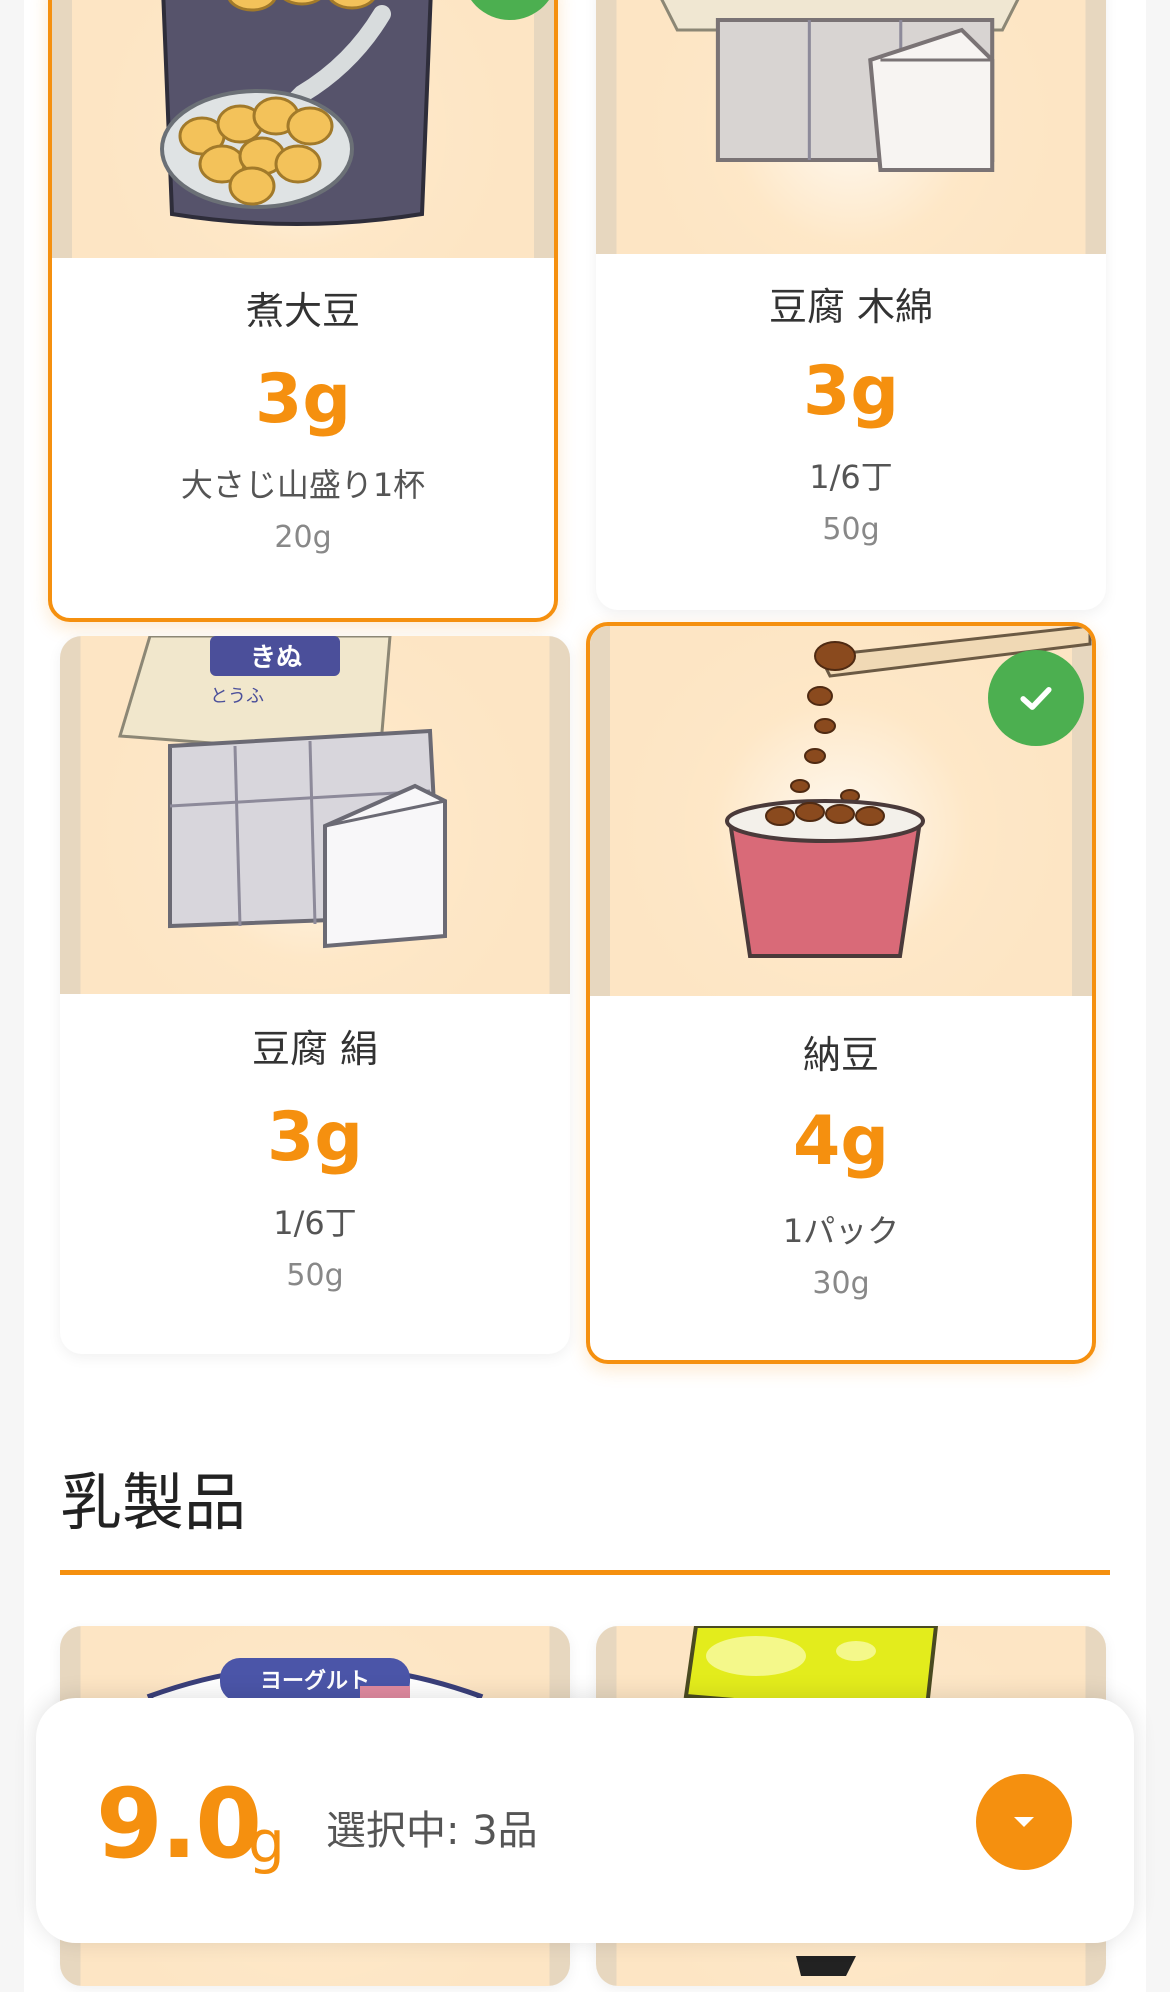  What do you see at coordinates (1036, 698) in the screenshot?
I see `selected-check-icon` at bounding box center [1036, 698].